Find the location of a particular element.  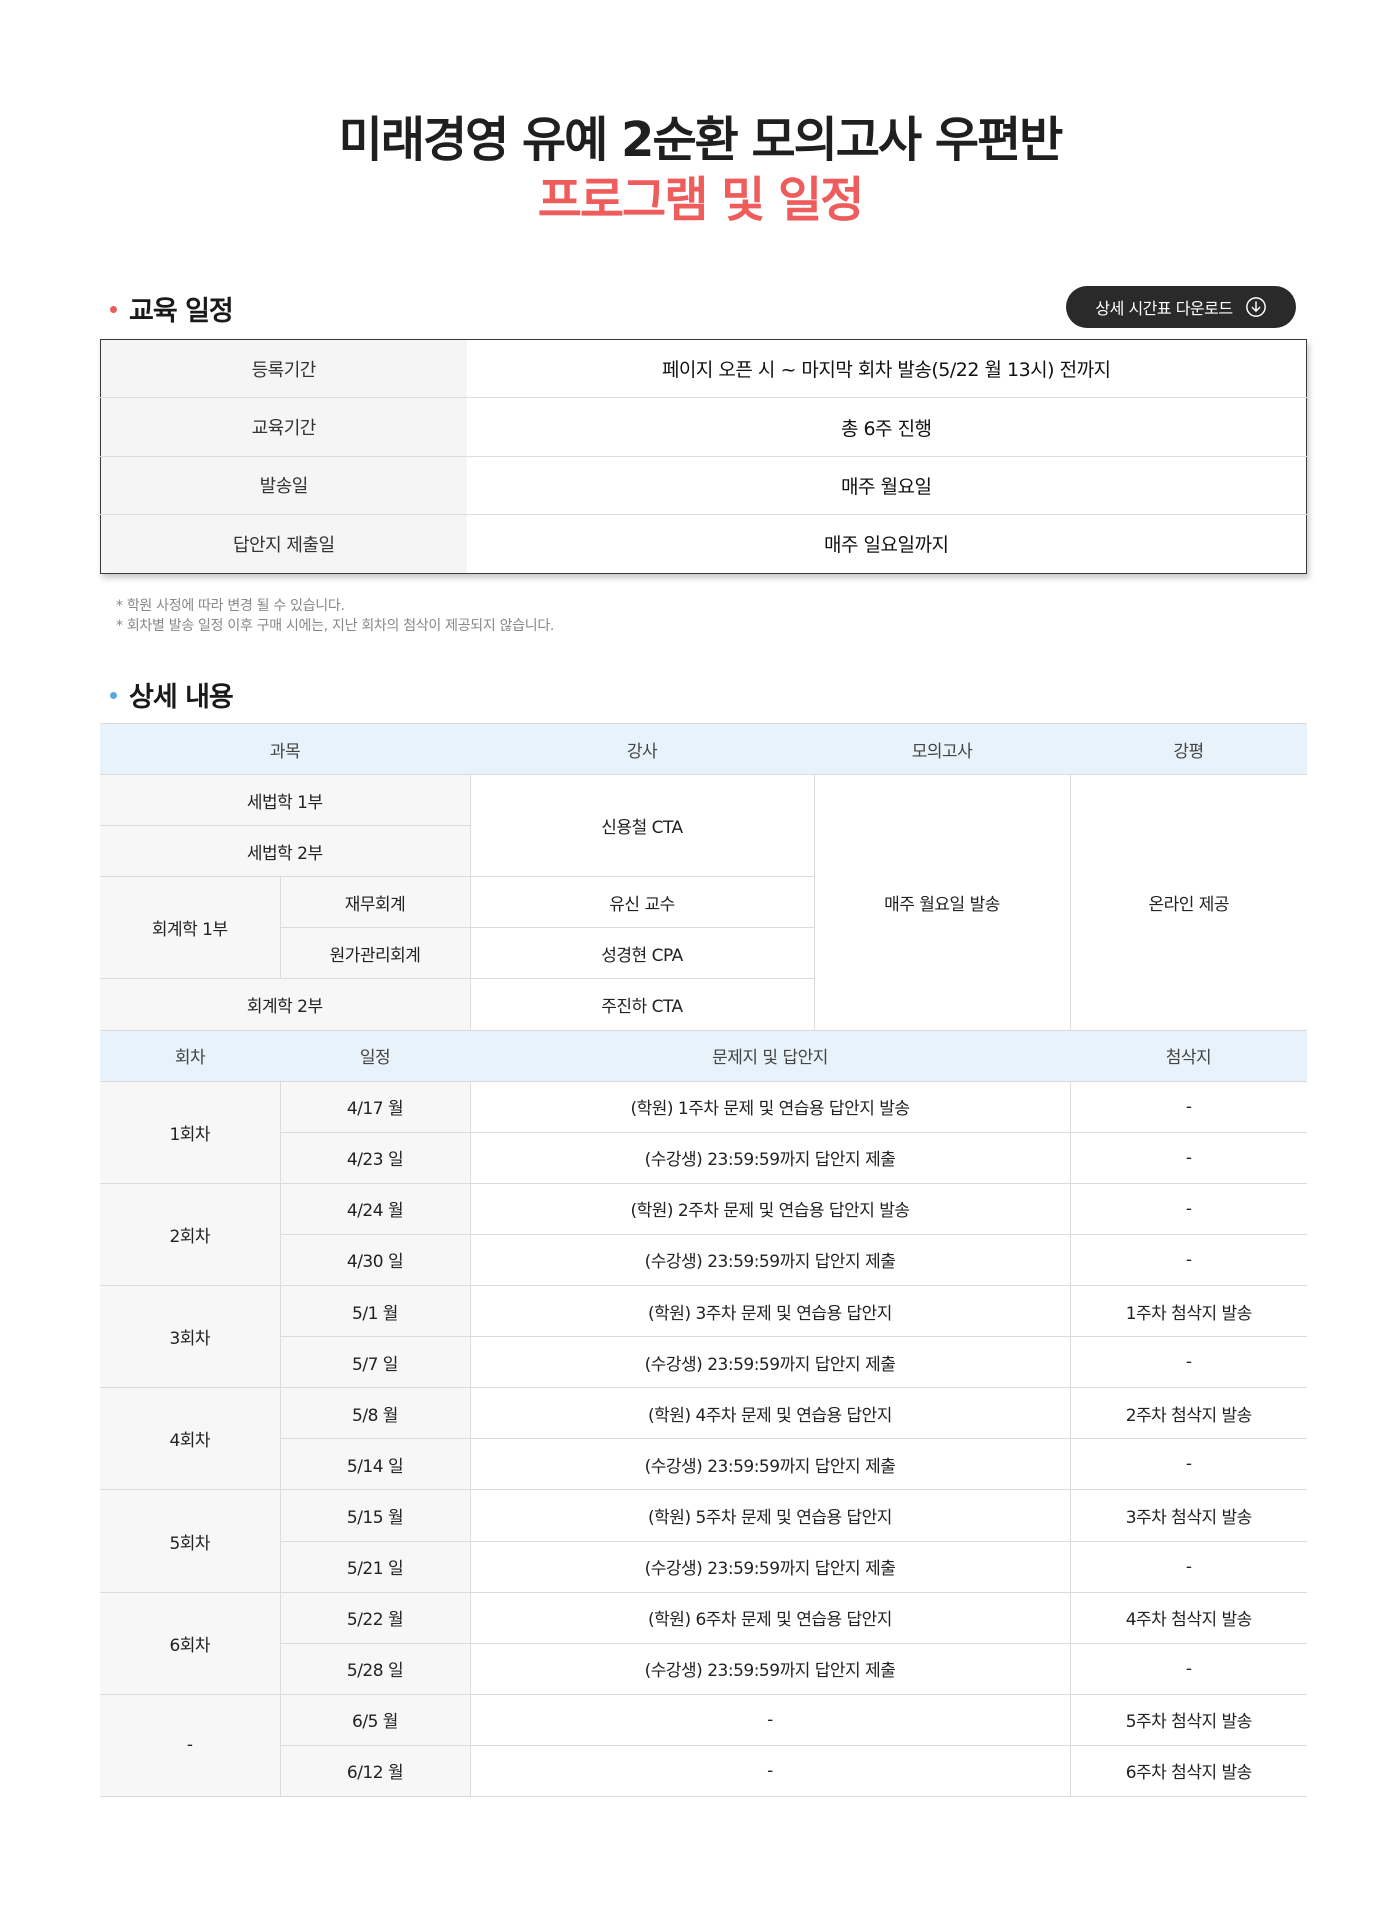

round-name: 4회차 is located at coordinates (190, 1439).